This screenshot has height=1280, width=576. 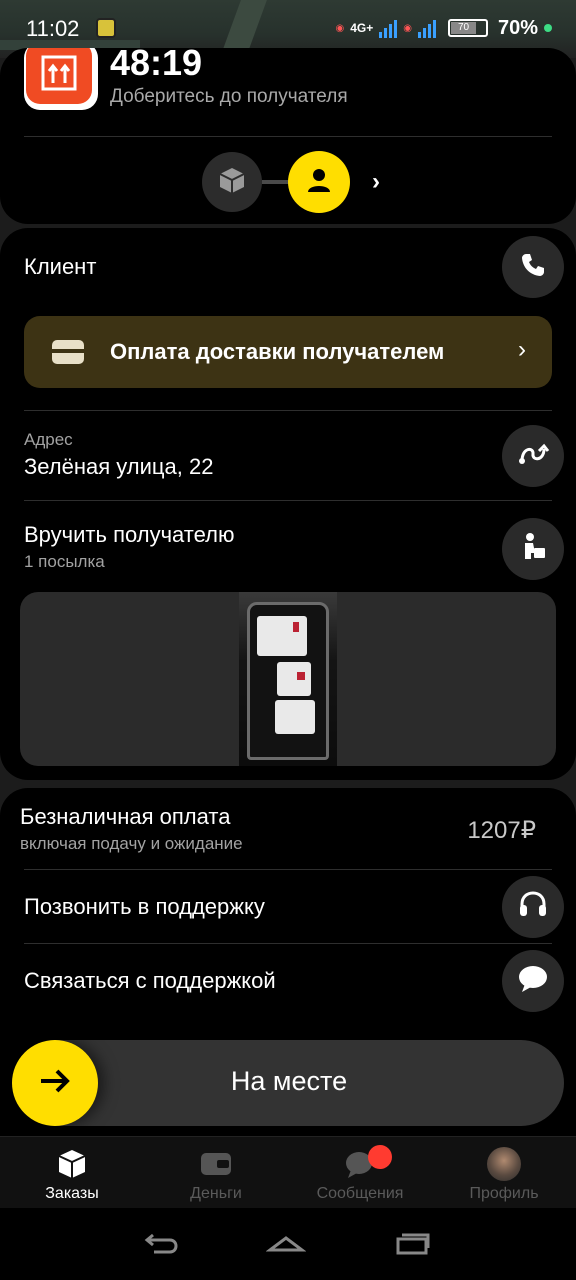 What do you see at coordinates (60, 266) in the screenshot?
I see `client-label: Клиент` at bounding box center [60, 266].